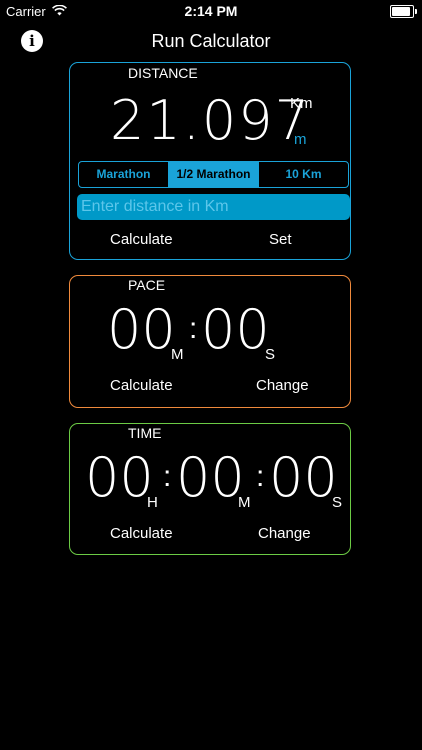  Describe the element at coordinates (123, 174) in the screenshot. I see `preset-marathon: Marathon` at that location.